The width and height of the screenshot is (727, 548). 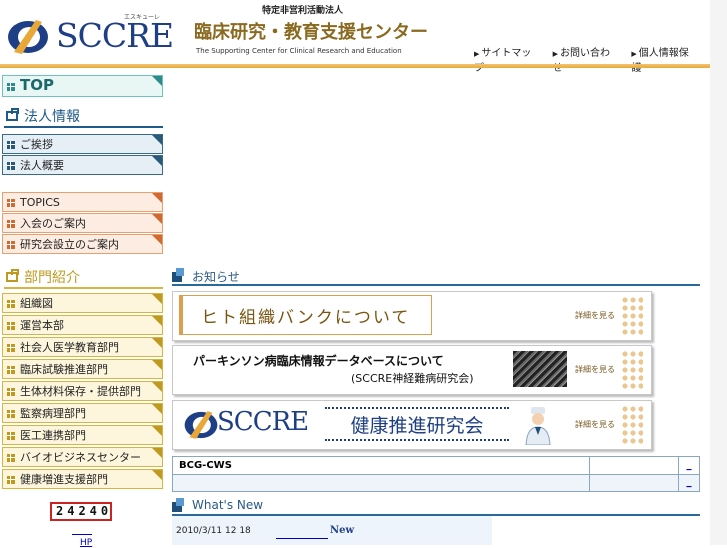 I want to click on nav-dept-6: 医工連携部門, so click(x=82, y=435).